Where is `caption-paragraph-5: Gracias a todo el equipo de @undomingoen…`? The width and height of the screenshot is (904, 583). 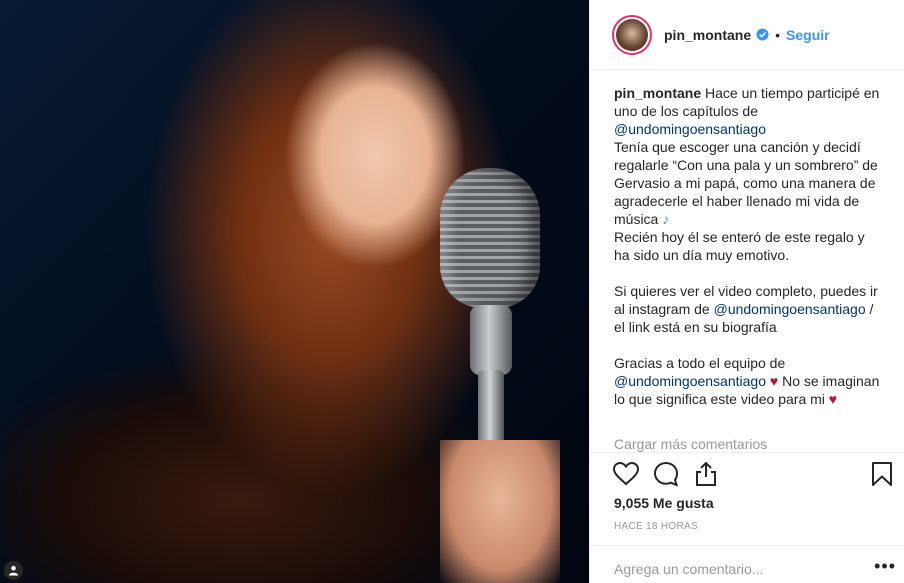
caption-paragraph-5: Gracias a todo el equipo de @undomingoen… is located at coordinates (749, 381).